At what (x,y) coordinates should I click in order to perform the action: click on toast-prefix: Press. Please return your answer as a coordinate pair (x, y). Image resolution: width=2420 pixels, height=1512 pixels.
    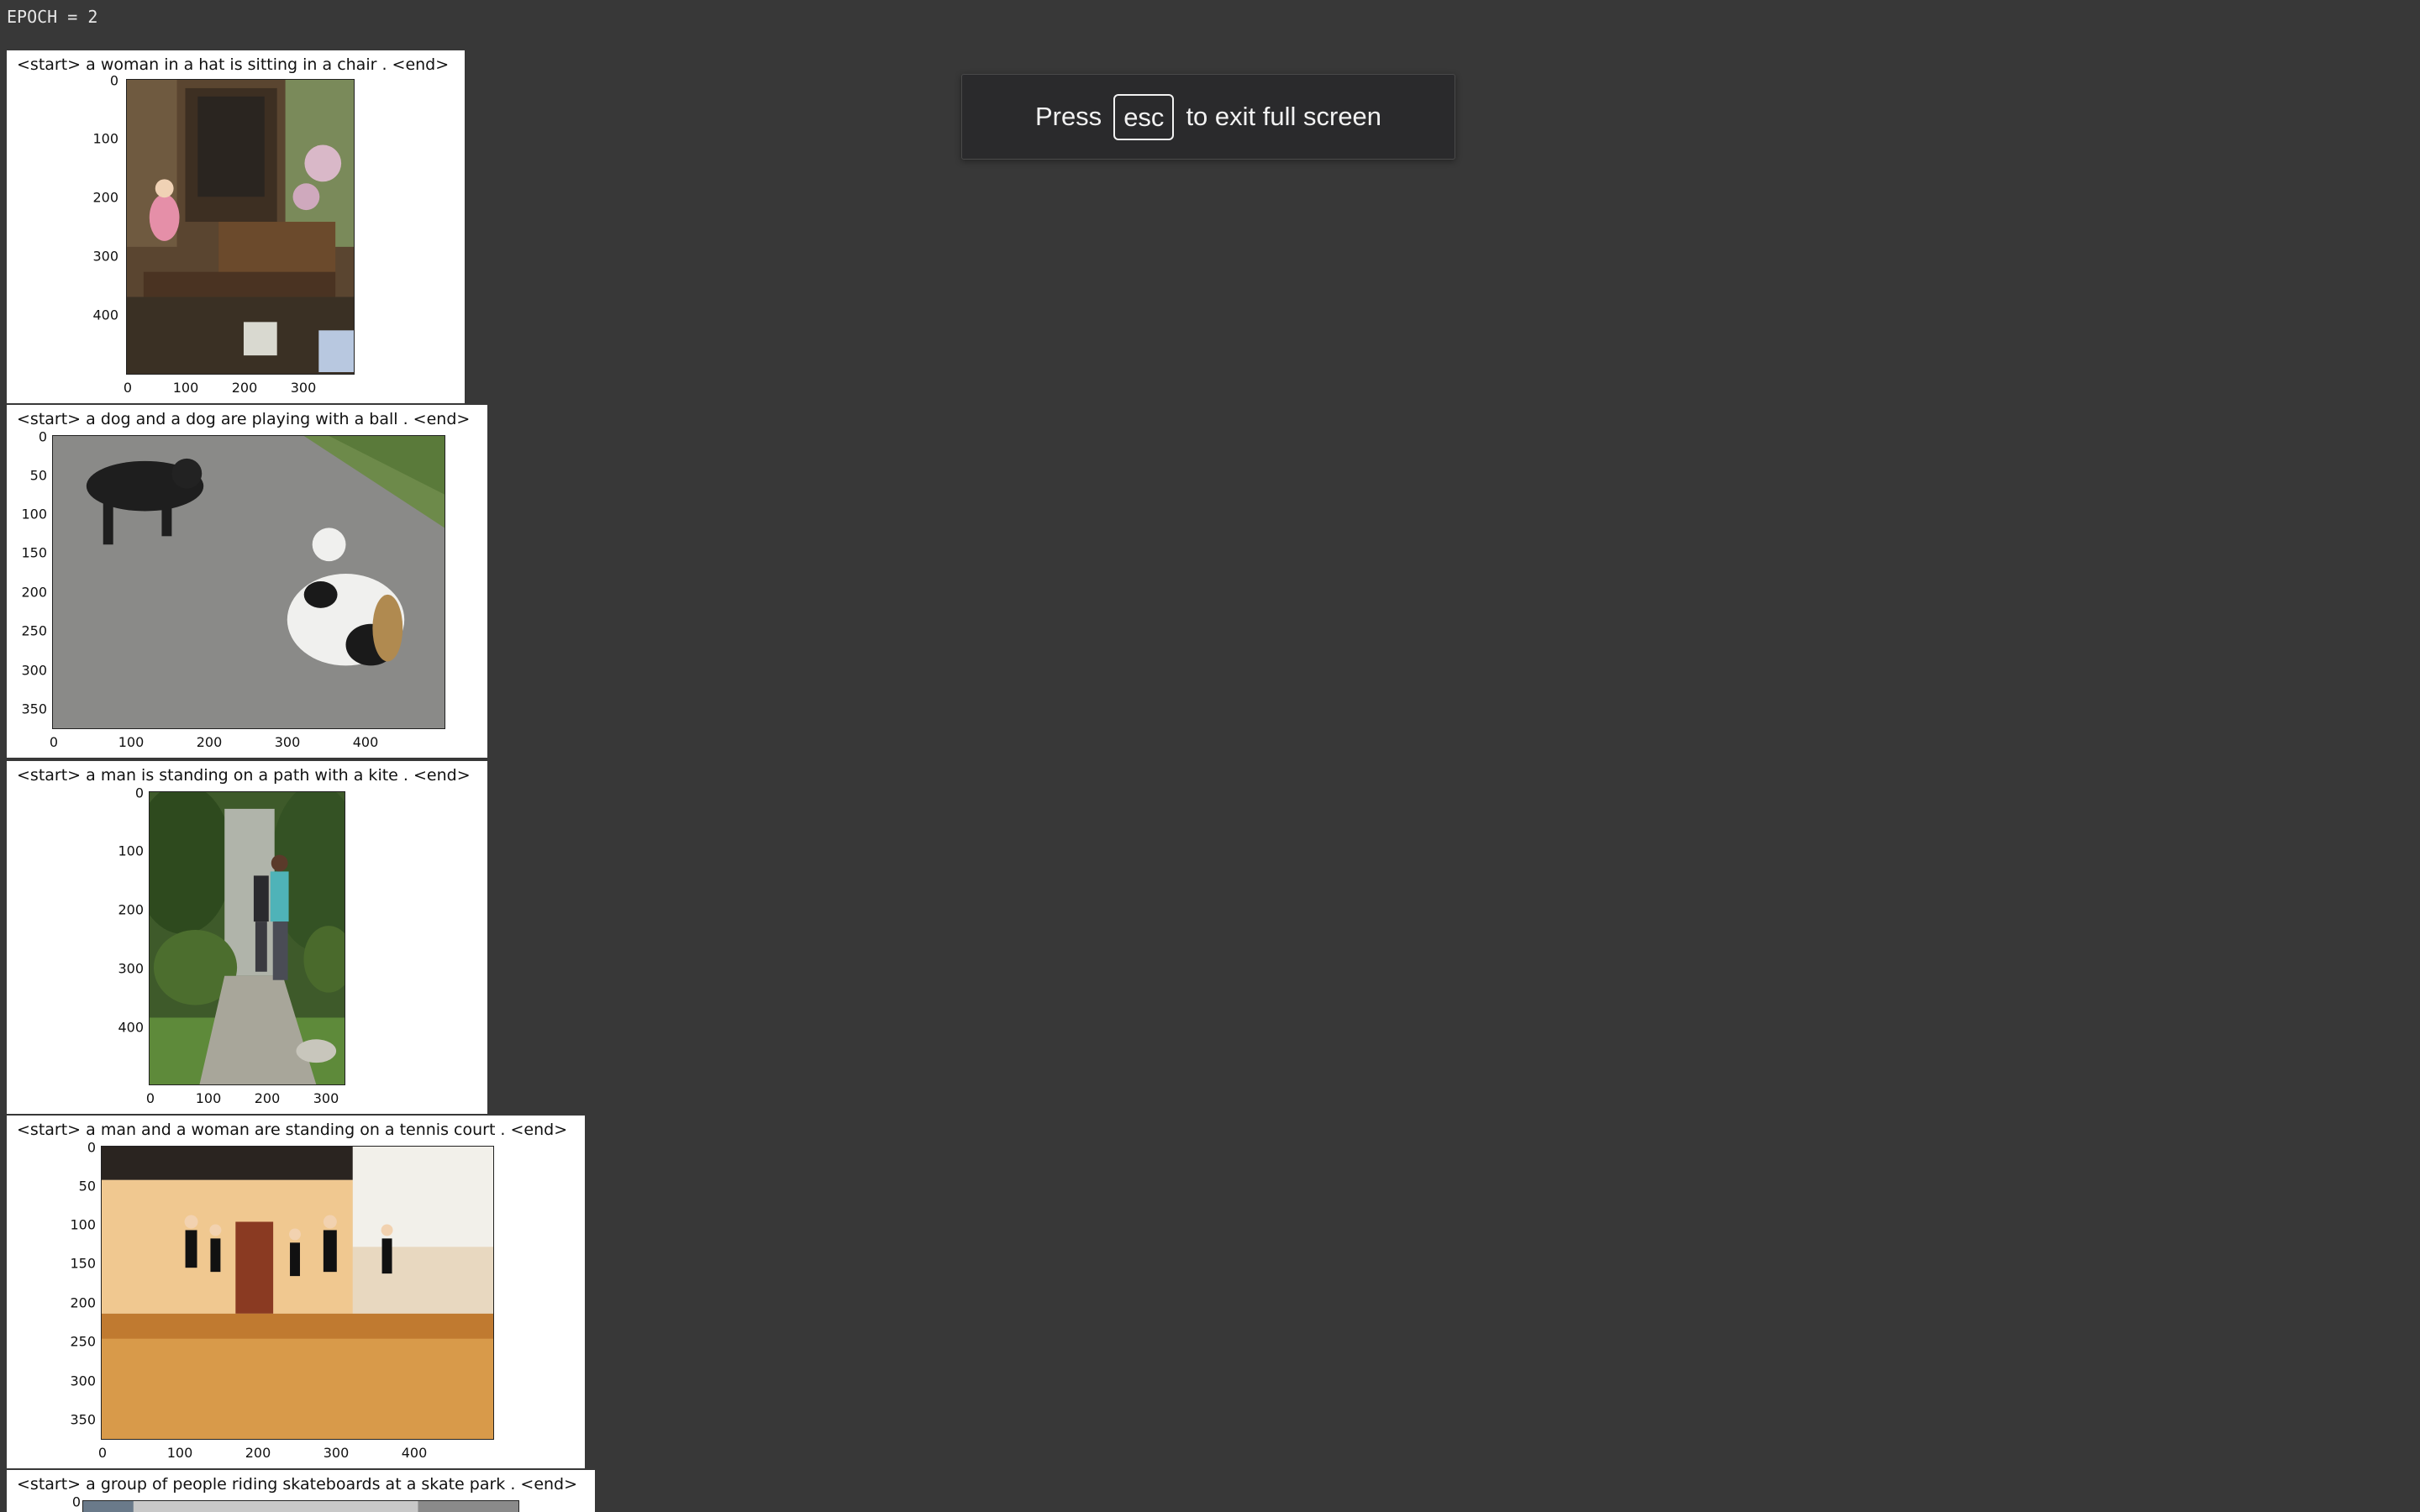
    Looking at the image, I should click on (1068, 116).